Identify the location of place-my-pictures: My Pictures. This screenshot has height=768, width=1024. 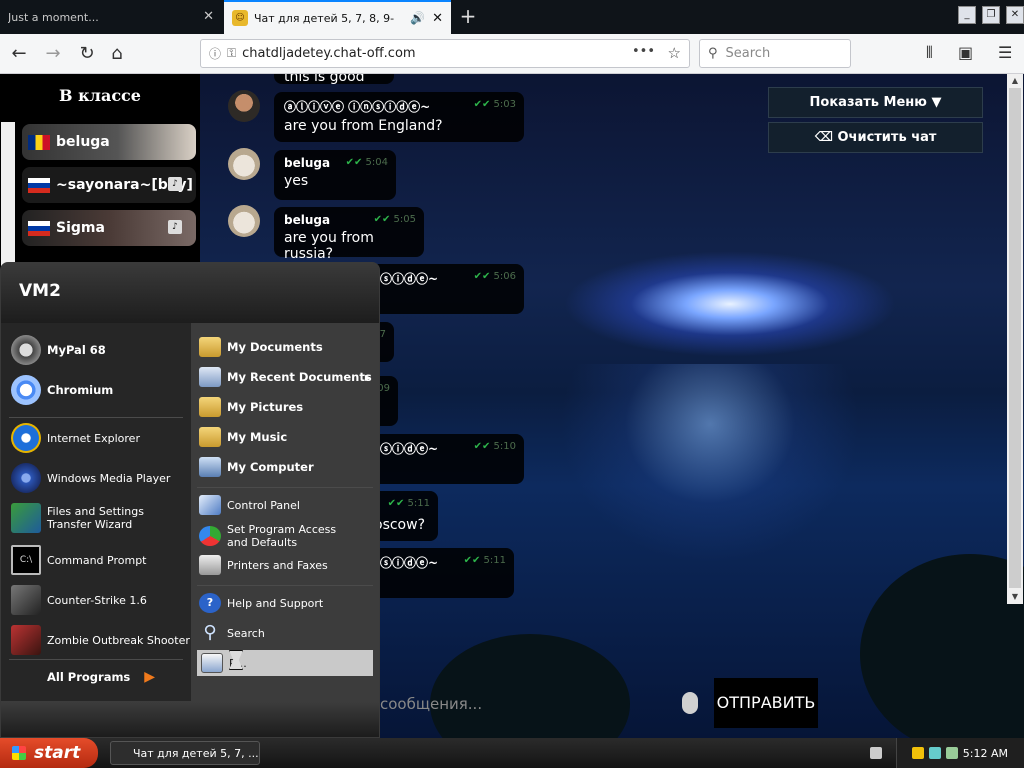
(251, 407).